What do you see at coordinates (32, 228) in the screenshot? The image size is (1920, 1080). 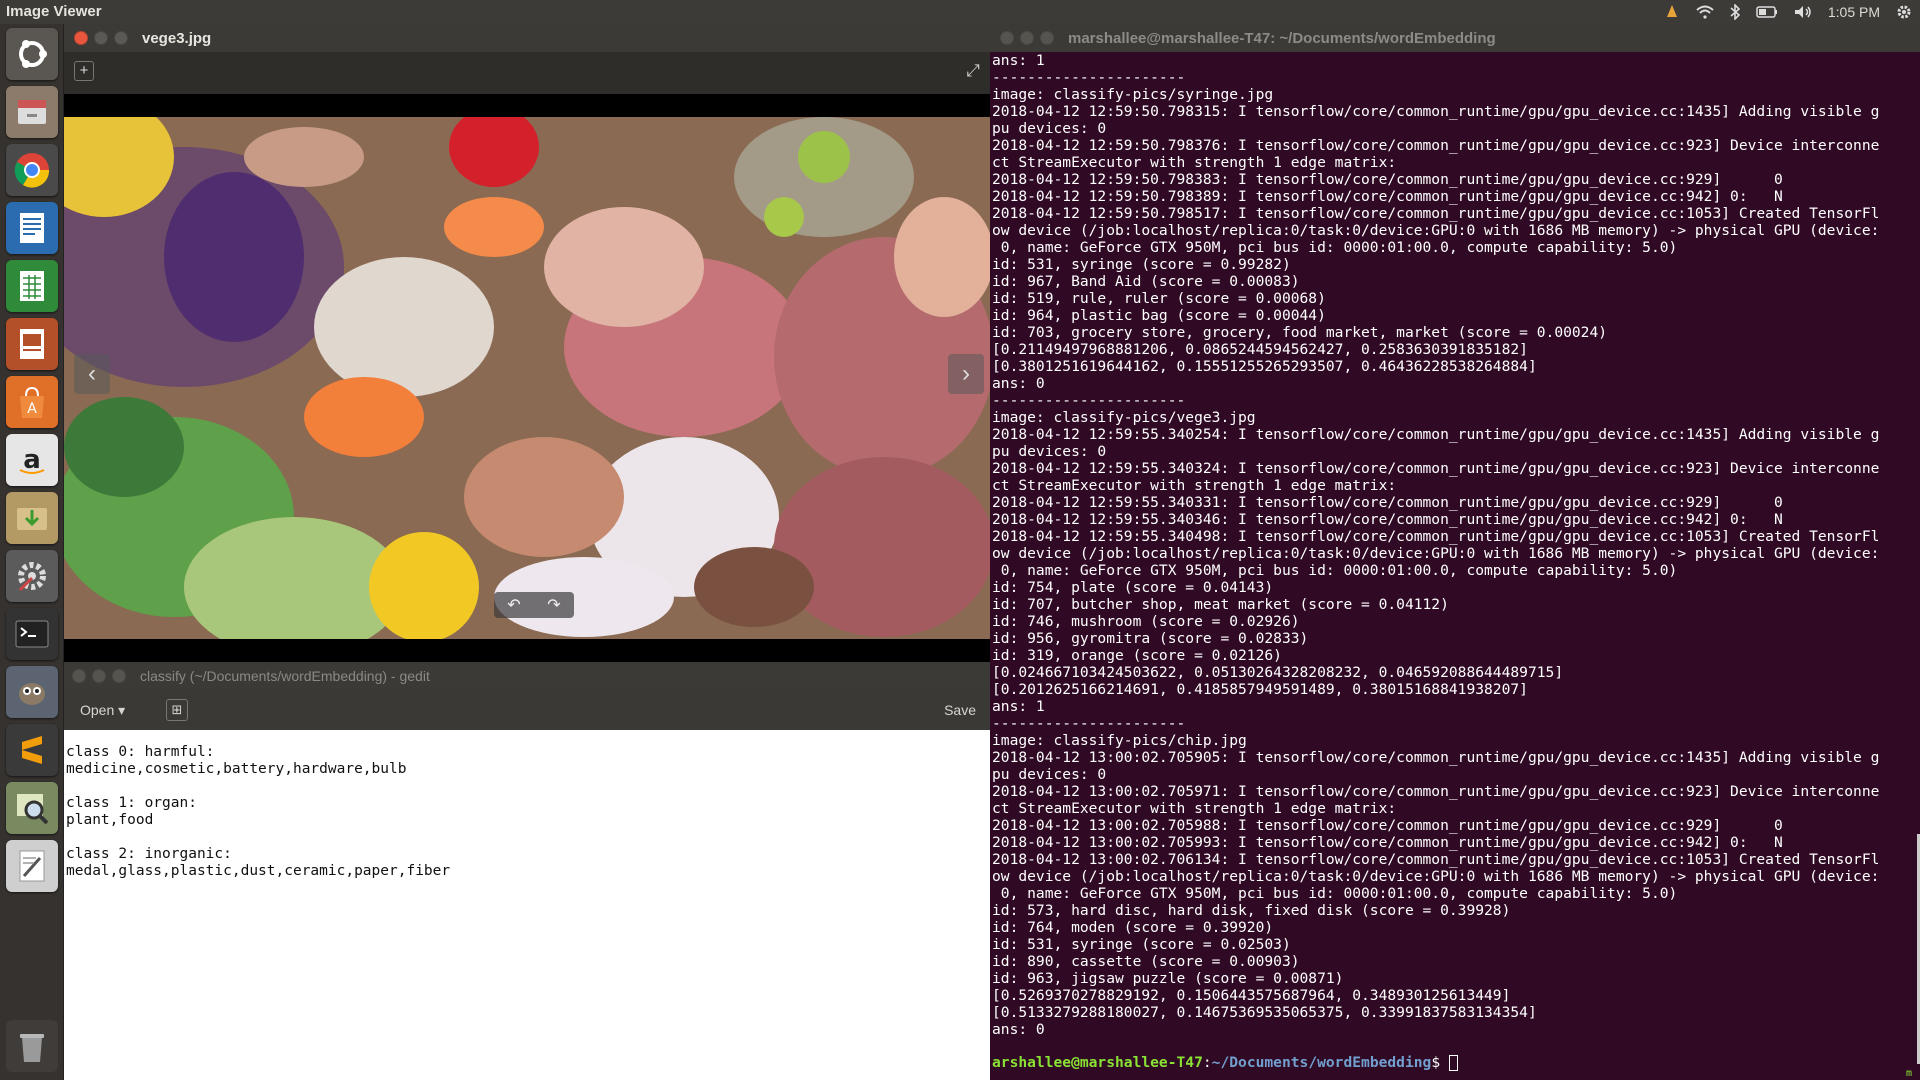 I see `writer-icon` at bounding box center [32, 228].